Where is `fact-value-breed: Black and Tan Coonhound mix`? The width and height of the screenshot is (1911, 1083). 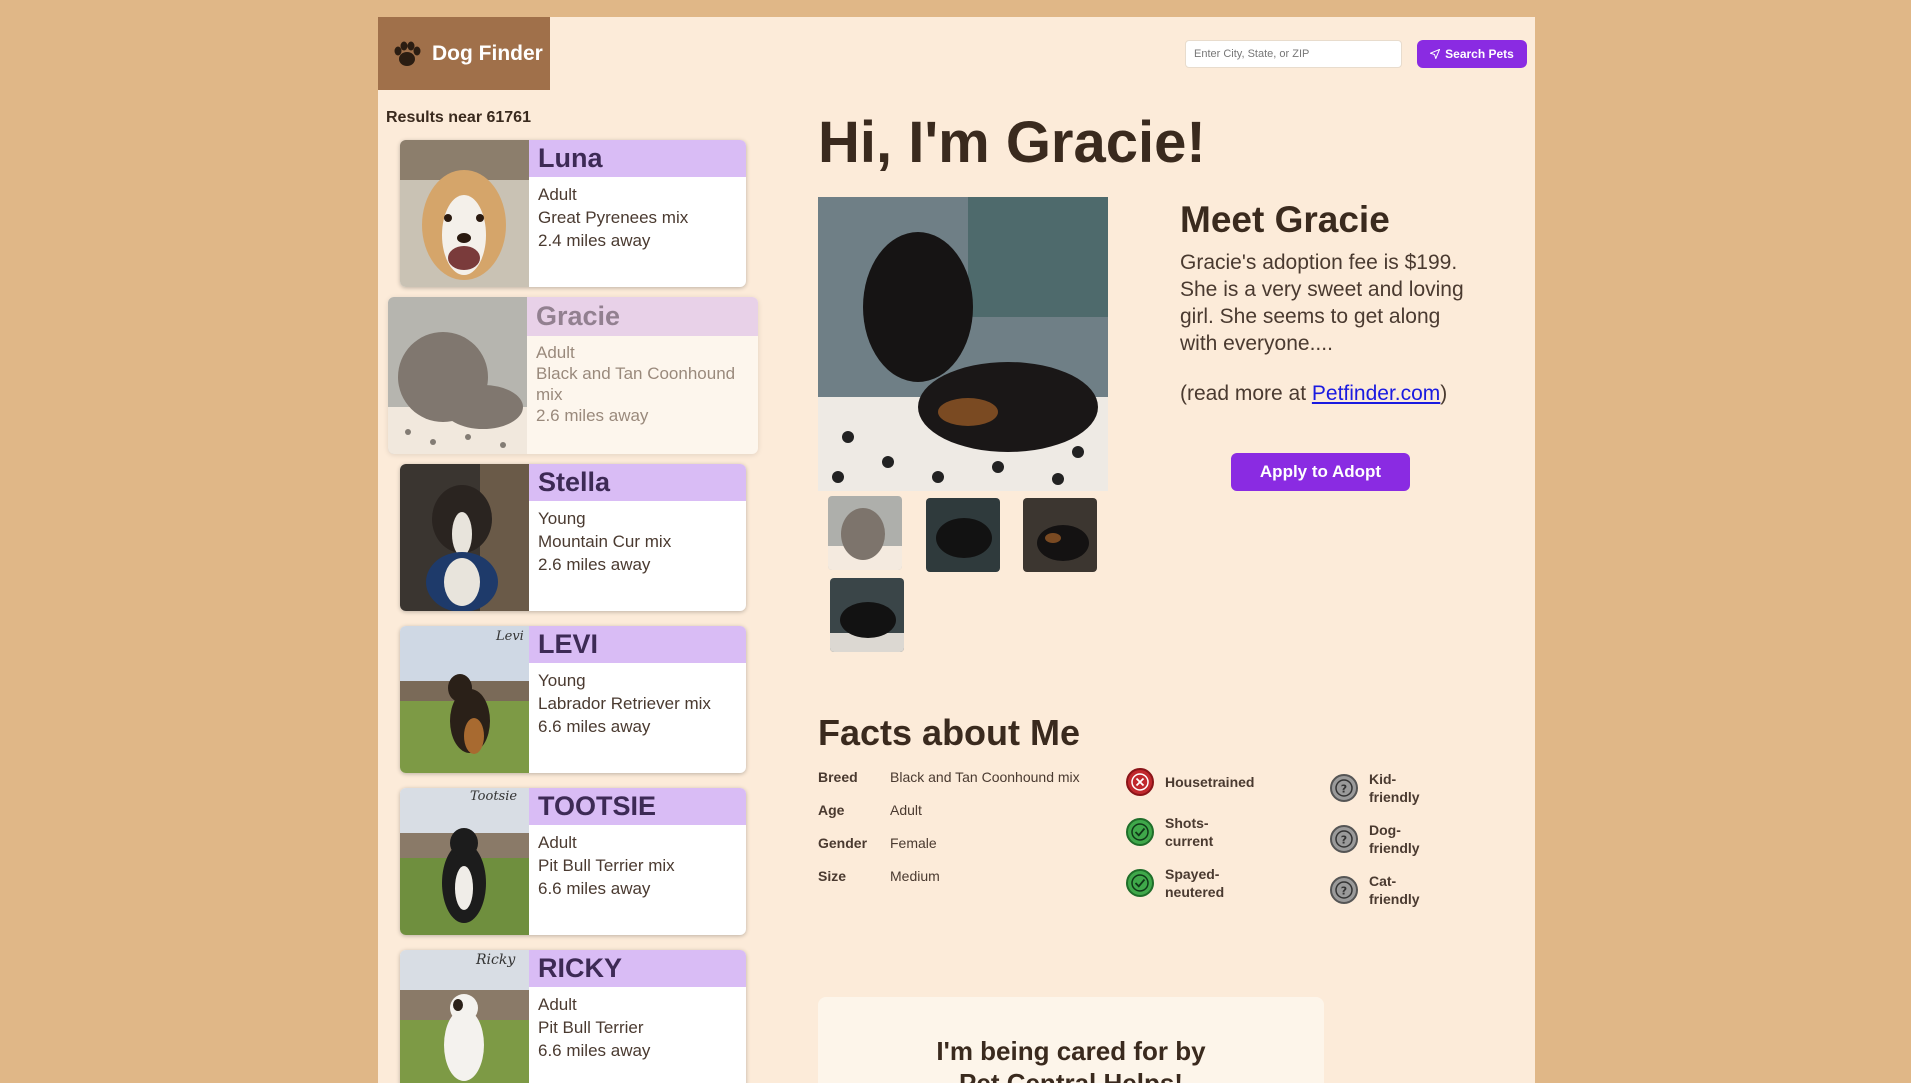 fact-value-breed: Black and Tan Coonhound mix is located at coordinates (985, 777).